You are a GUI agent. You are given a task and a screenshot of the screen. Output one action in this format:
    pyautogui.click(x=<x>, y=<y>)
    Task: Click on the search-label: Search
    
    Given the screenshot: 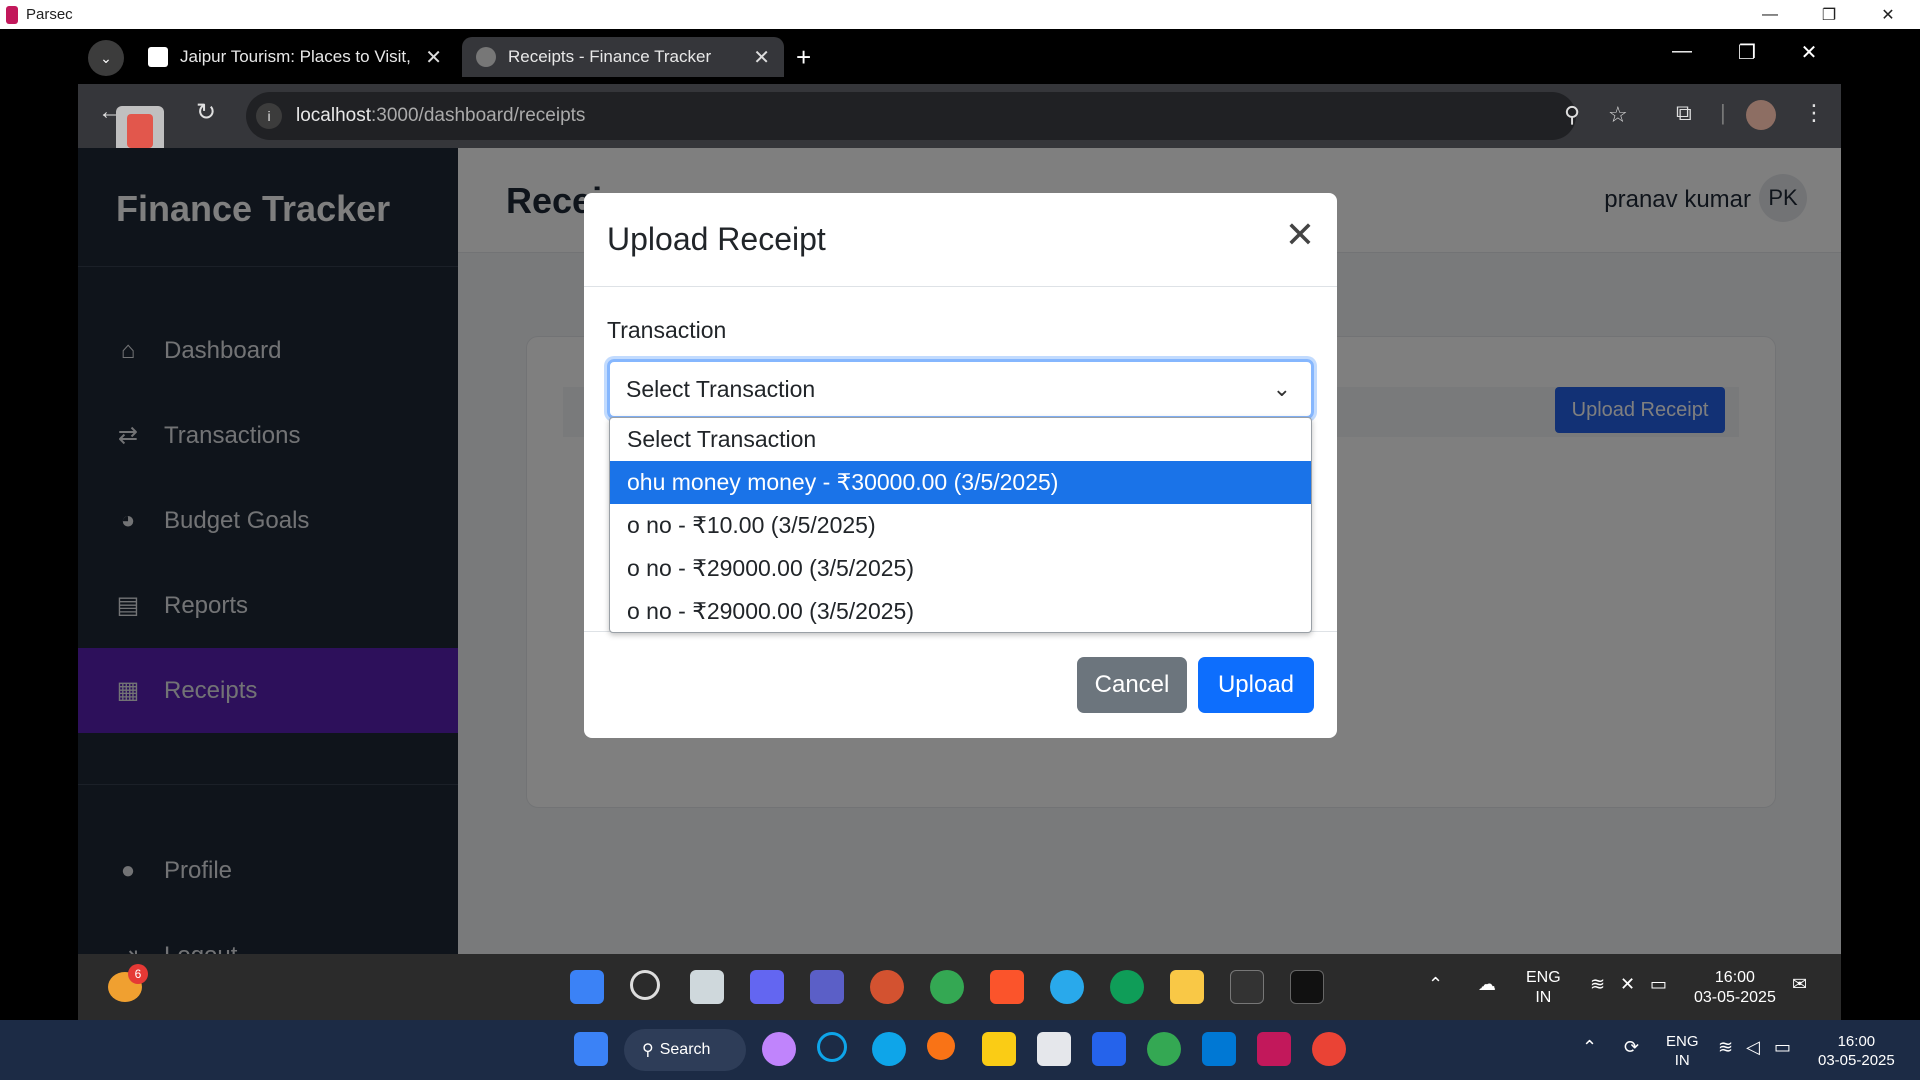 What is the action you would take?
    pyautogui.click(x=685, y=1049)
    